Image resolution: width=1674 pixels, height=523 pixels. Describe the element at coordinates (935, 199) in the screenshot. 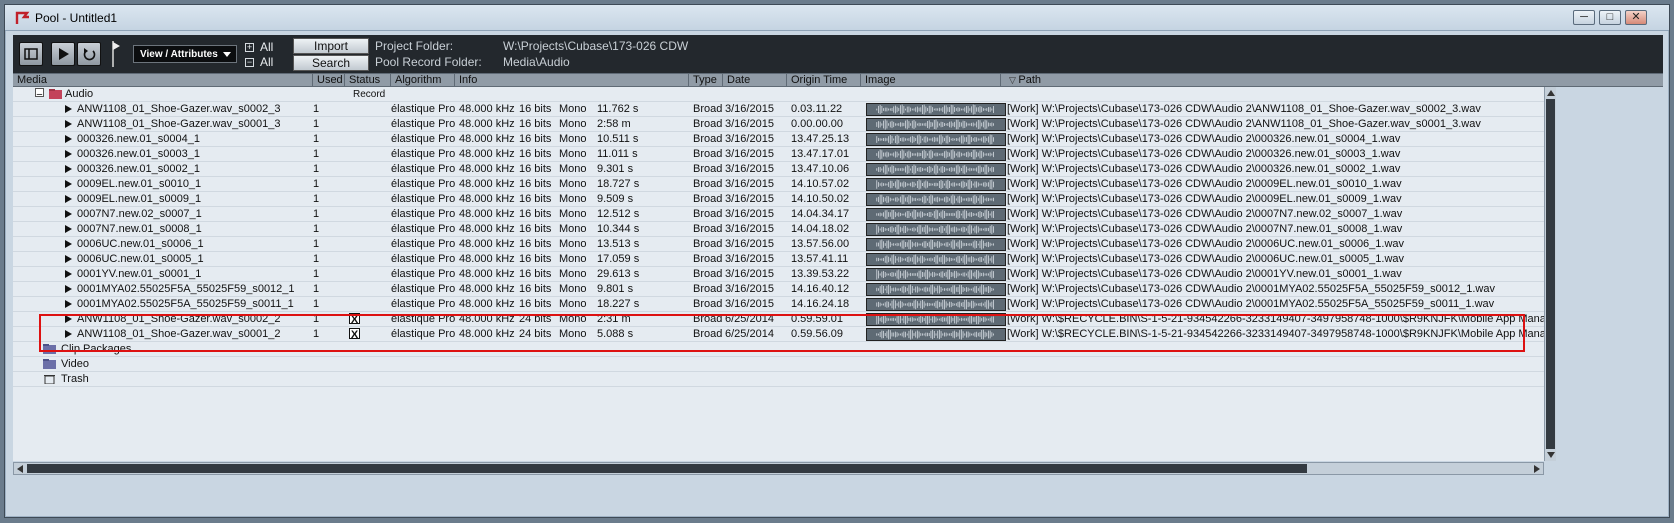

I see `waveform-trace` at that location.